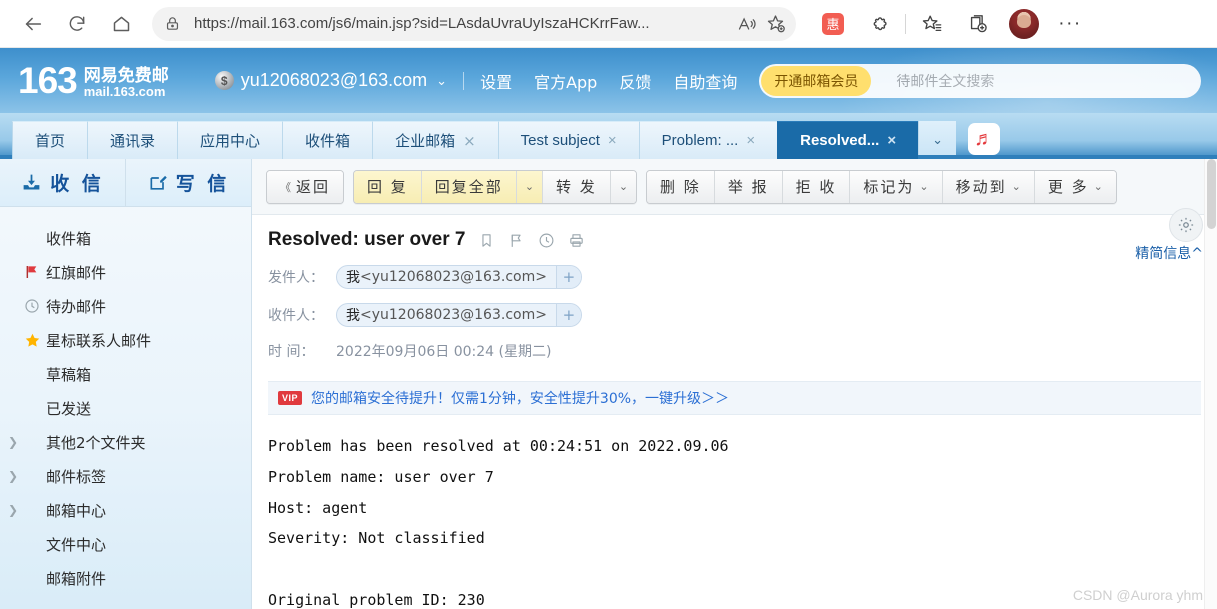  What do you see at coordinates (76, 272) in the screenshot?
I see `folder-label: 红旗邮件` at bounding box center [76, 272].